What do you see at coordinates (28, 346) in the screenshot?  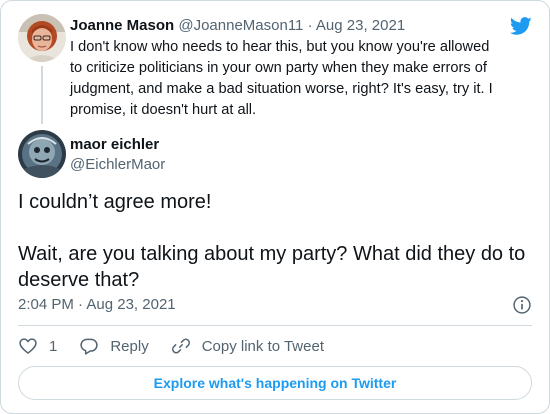 I see `heart-icon` at bounding box center [28, 346].